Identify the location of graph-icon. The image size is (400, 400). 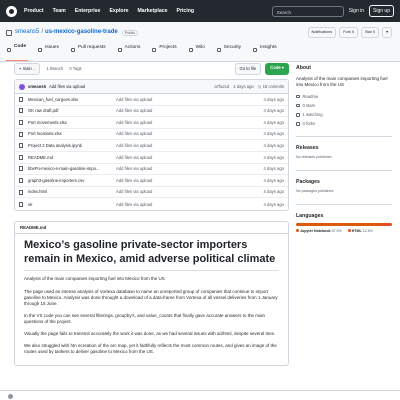
(255, 50).